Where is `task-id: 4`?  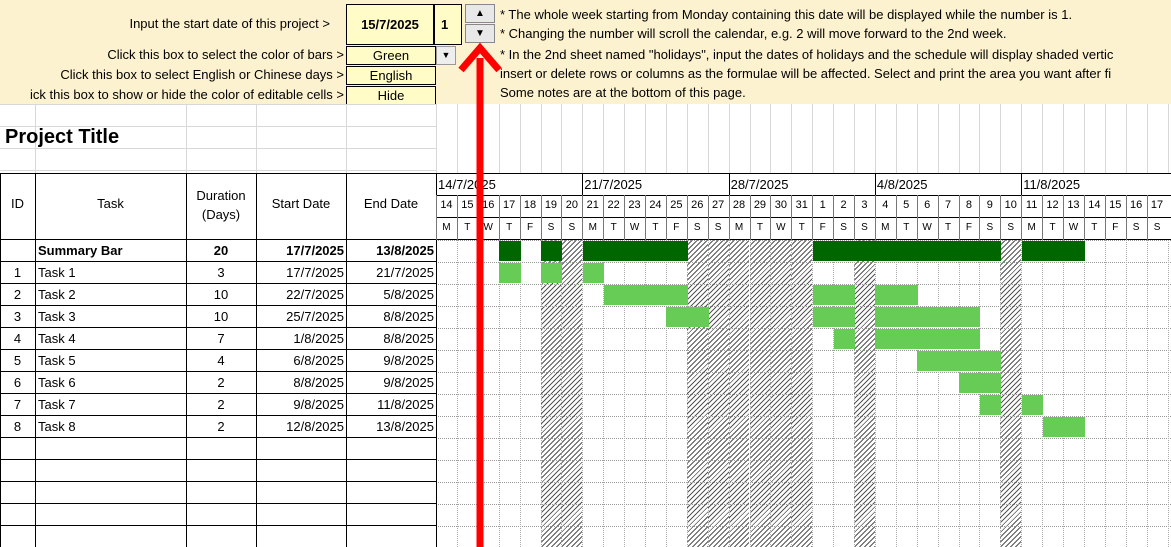 task-id: 4 is located at coordinates (17, 338).